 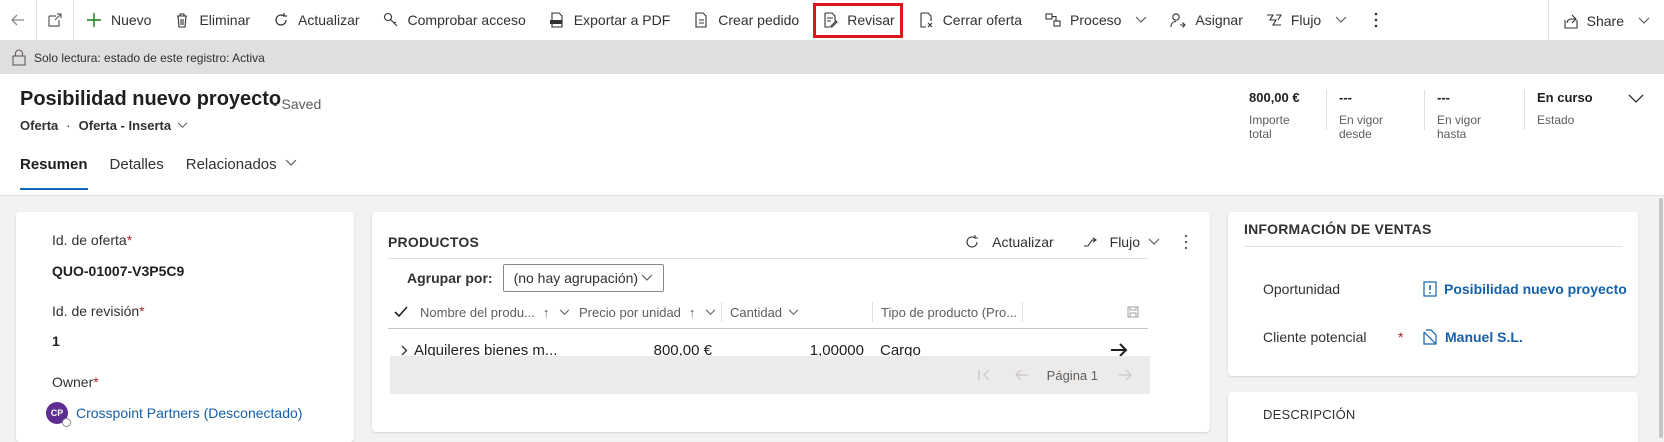 What do you see at coordinates (1430, 289) in the screenshot?
I see `opportunity-icon` at bounding box center [1430, 289].